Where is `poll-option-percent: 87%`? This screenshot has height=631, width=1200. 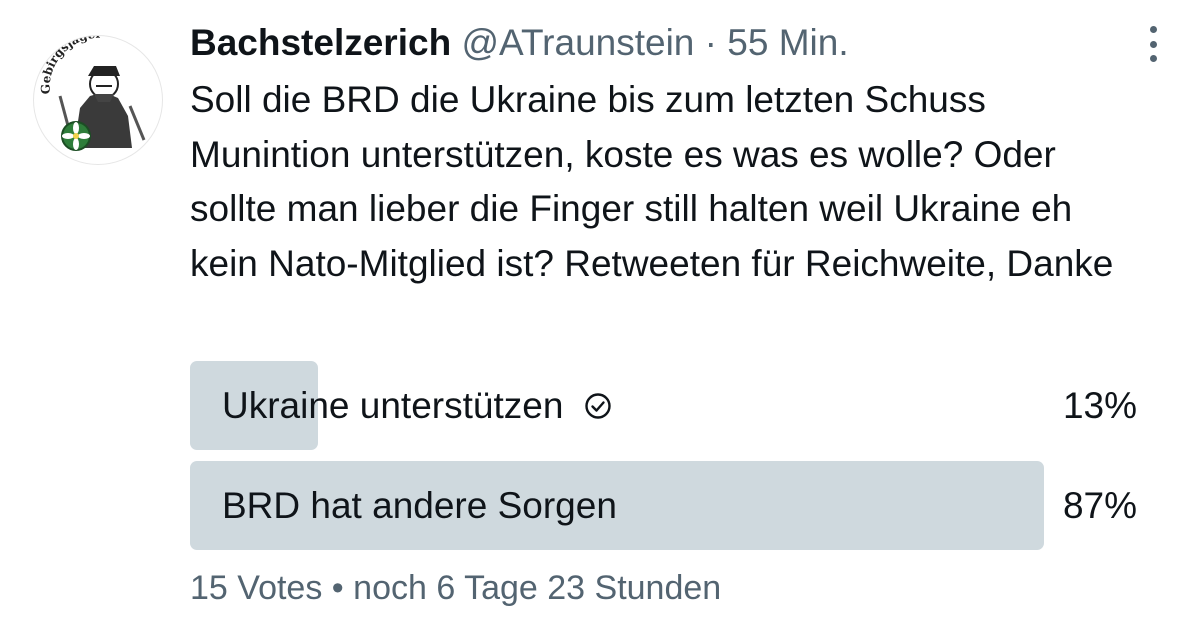
poll-option-percent: 87% is located at coordinates (1099, 505).